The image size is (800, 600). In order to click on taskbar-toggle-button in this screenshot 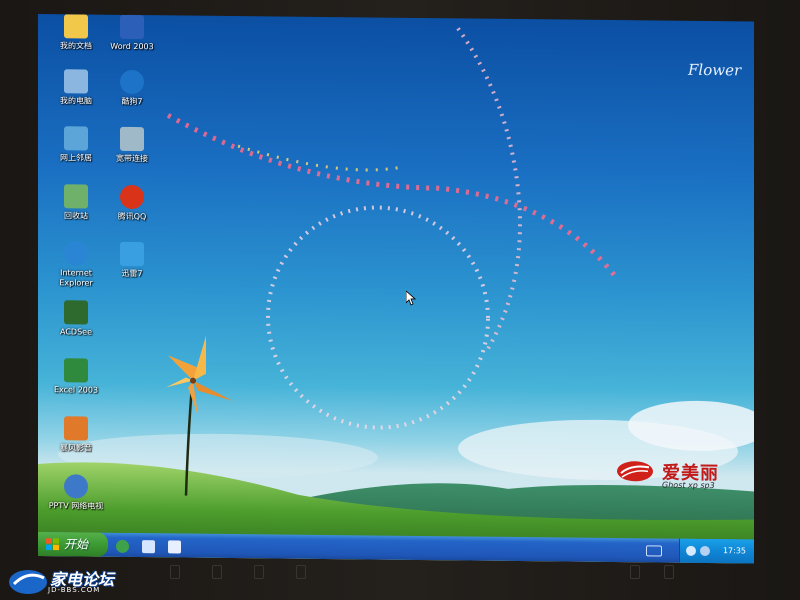, I will do `click(654, 551)`.